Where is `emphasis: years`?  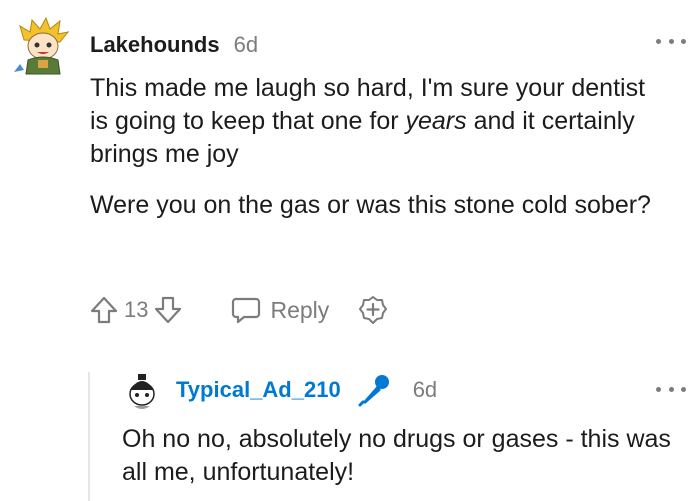 emphasis: years is located at coordinates (436, 121).